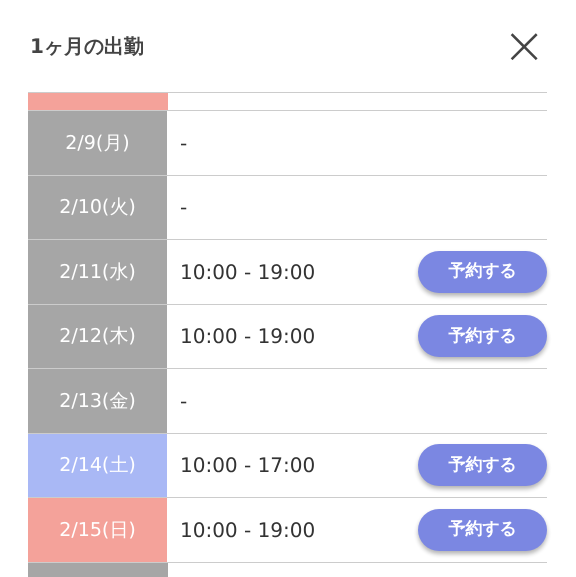  What do you see at coordinates (98, 336) in the screenshot?
I see `date-cell: 2/12(木)` at bounding box center [98, 336].